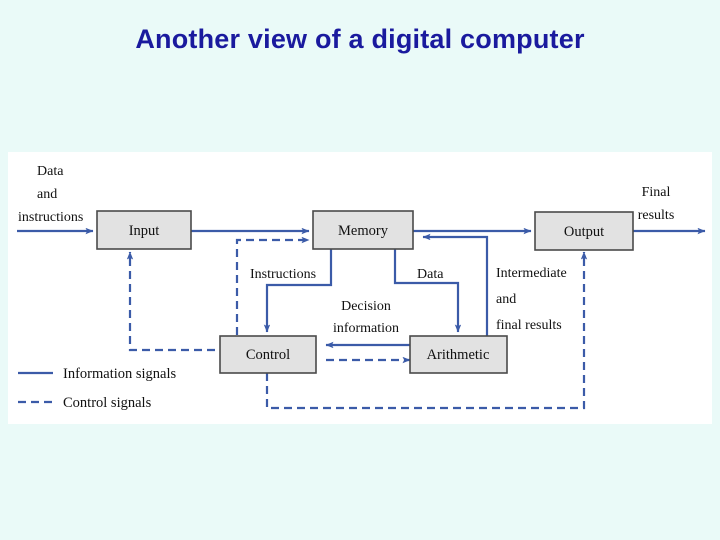 The height and width of the screenshot is (540, 720). Describe the element at coordinates (430, 274) in the screenshot. I see `annotation-data: Data` at that location.